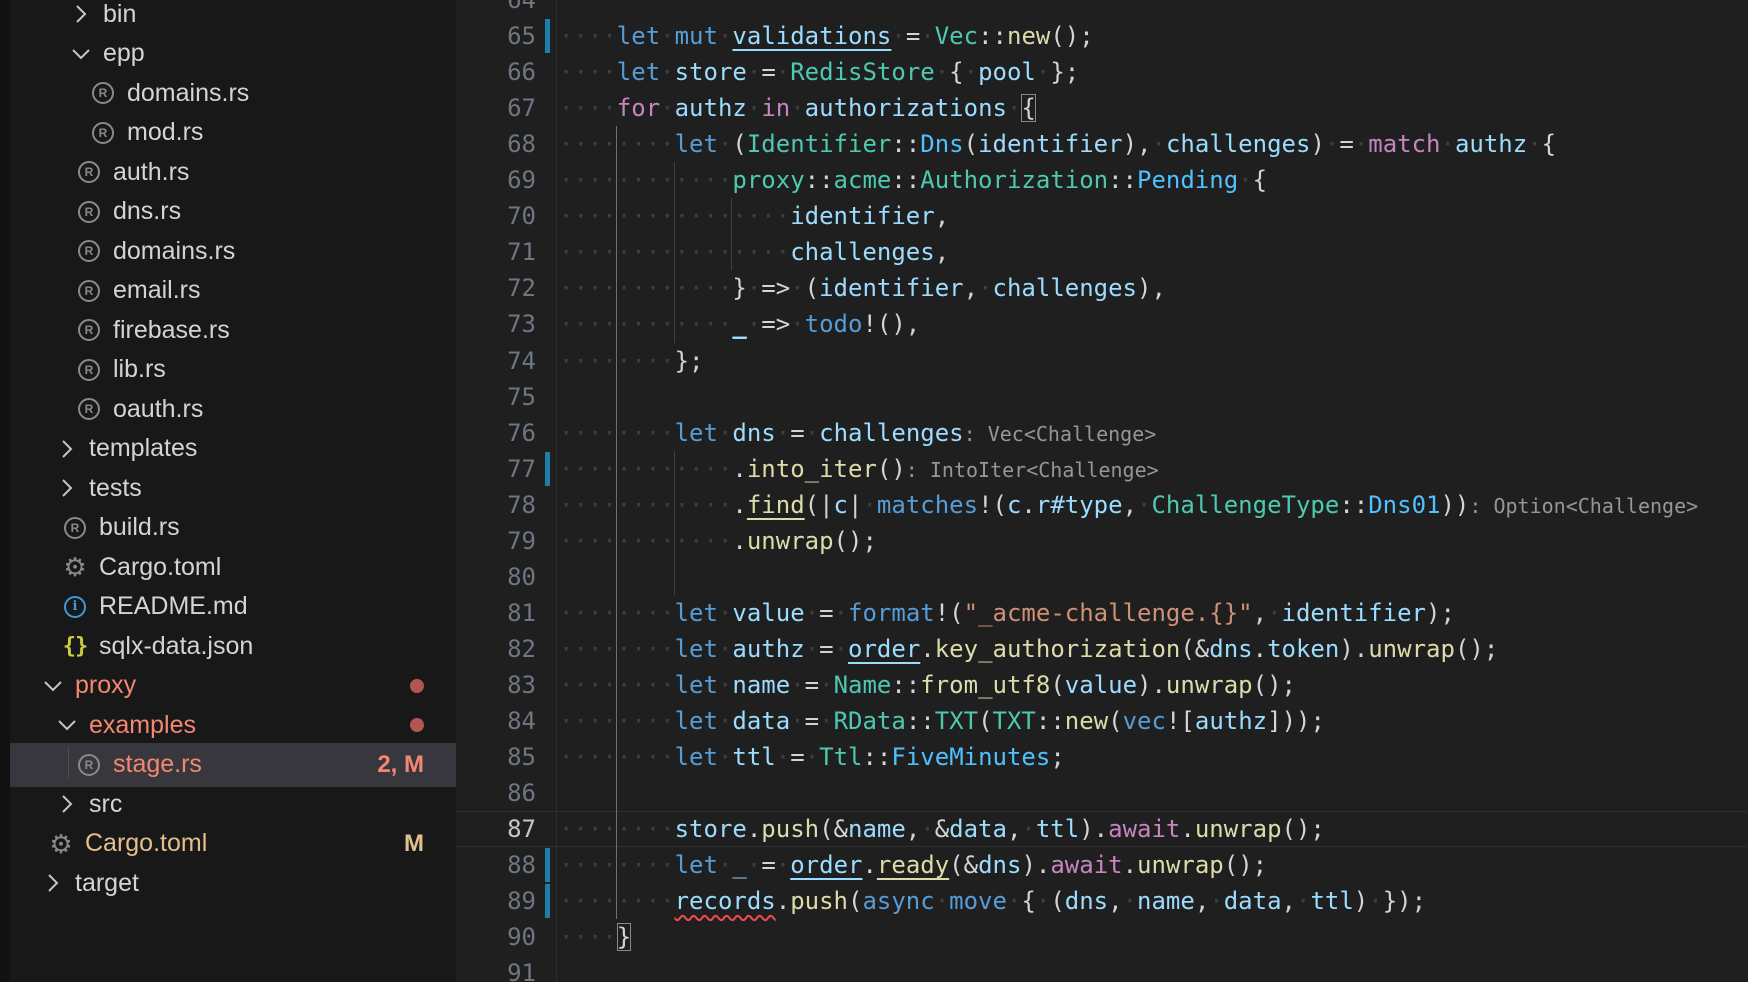 This screenshot has height=982, width=1748. Describe the element at coordinates (233, 133) in the screenshot. I see `tree-item: Rmod.rs` at that location.